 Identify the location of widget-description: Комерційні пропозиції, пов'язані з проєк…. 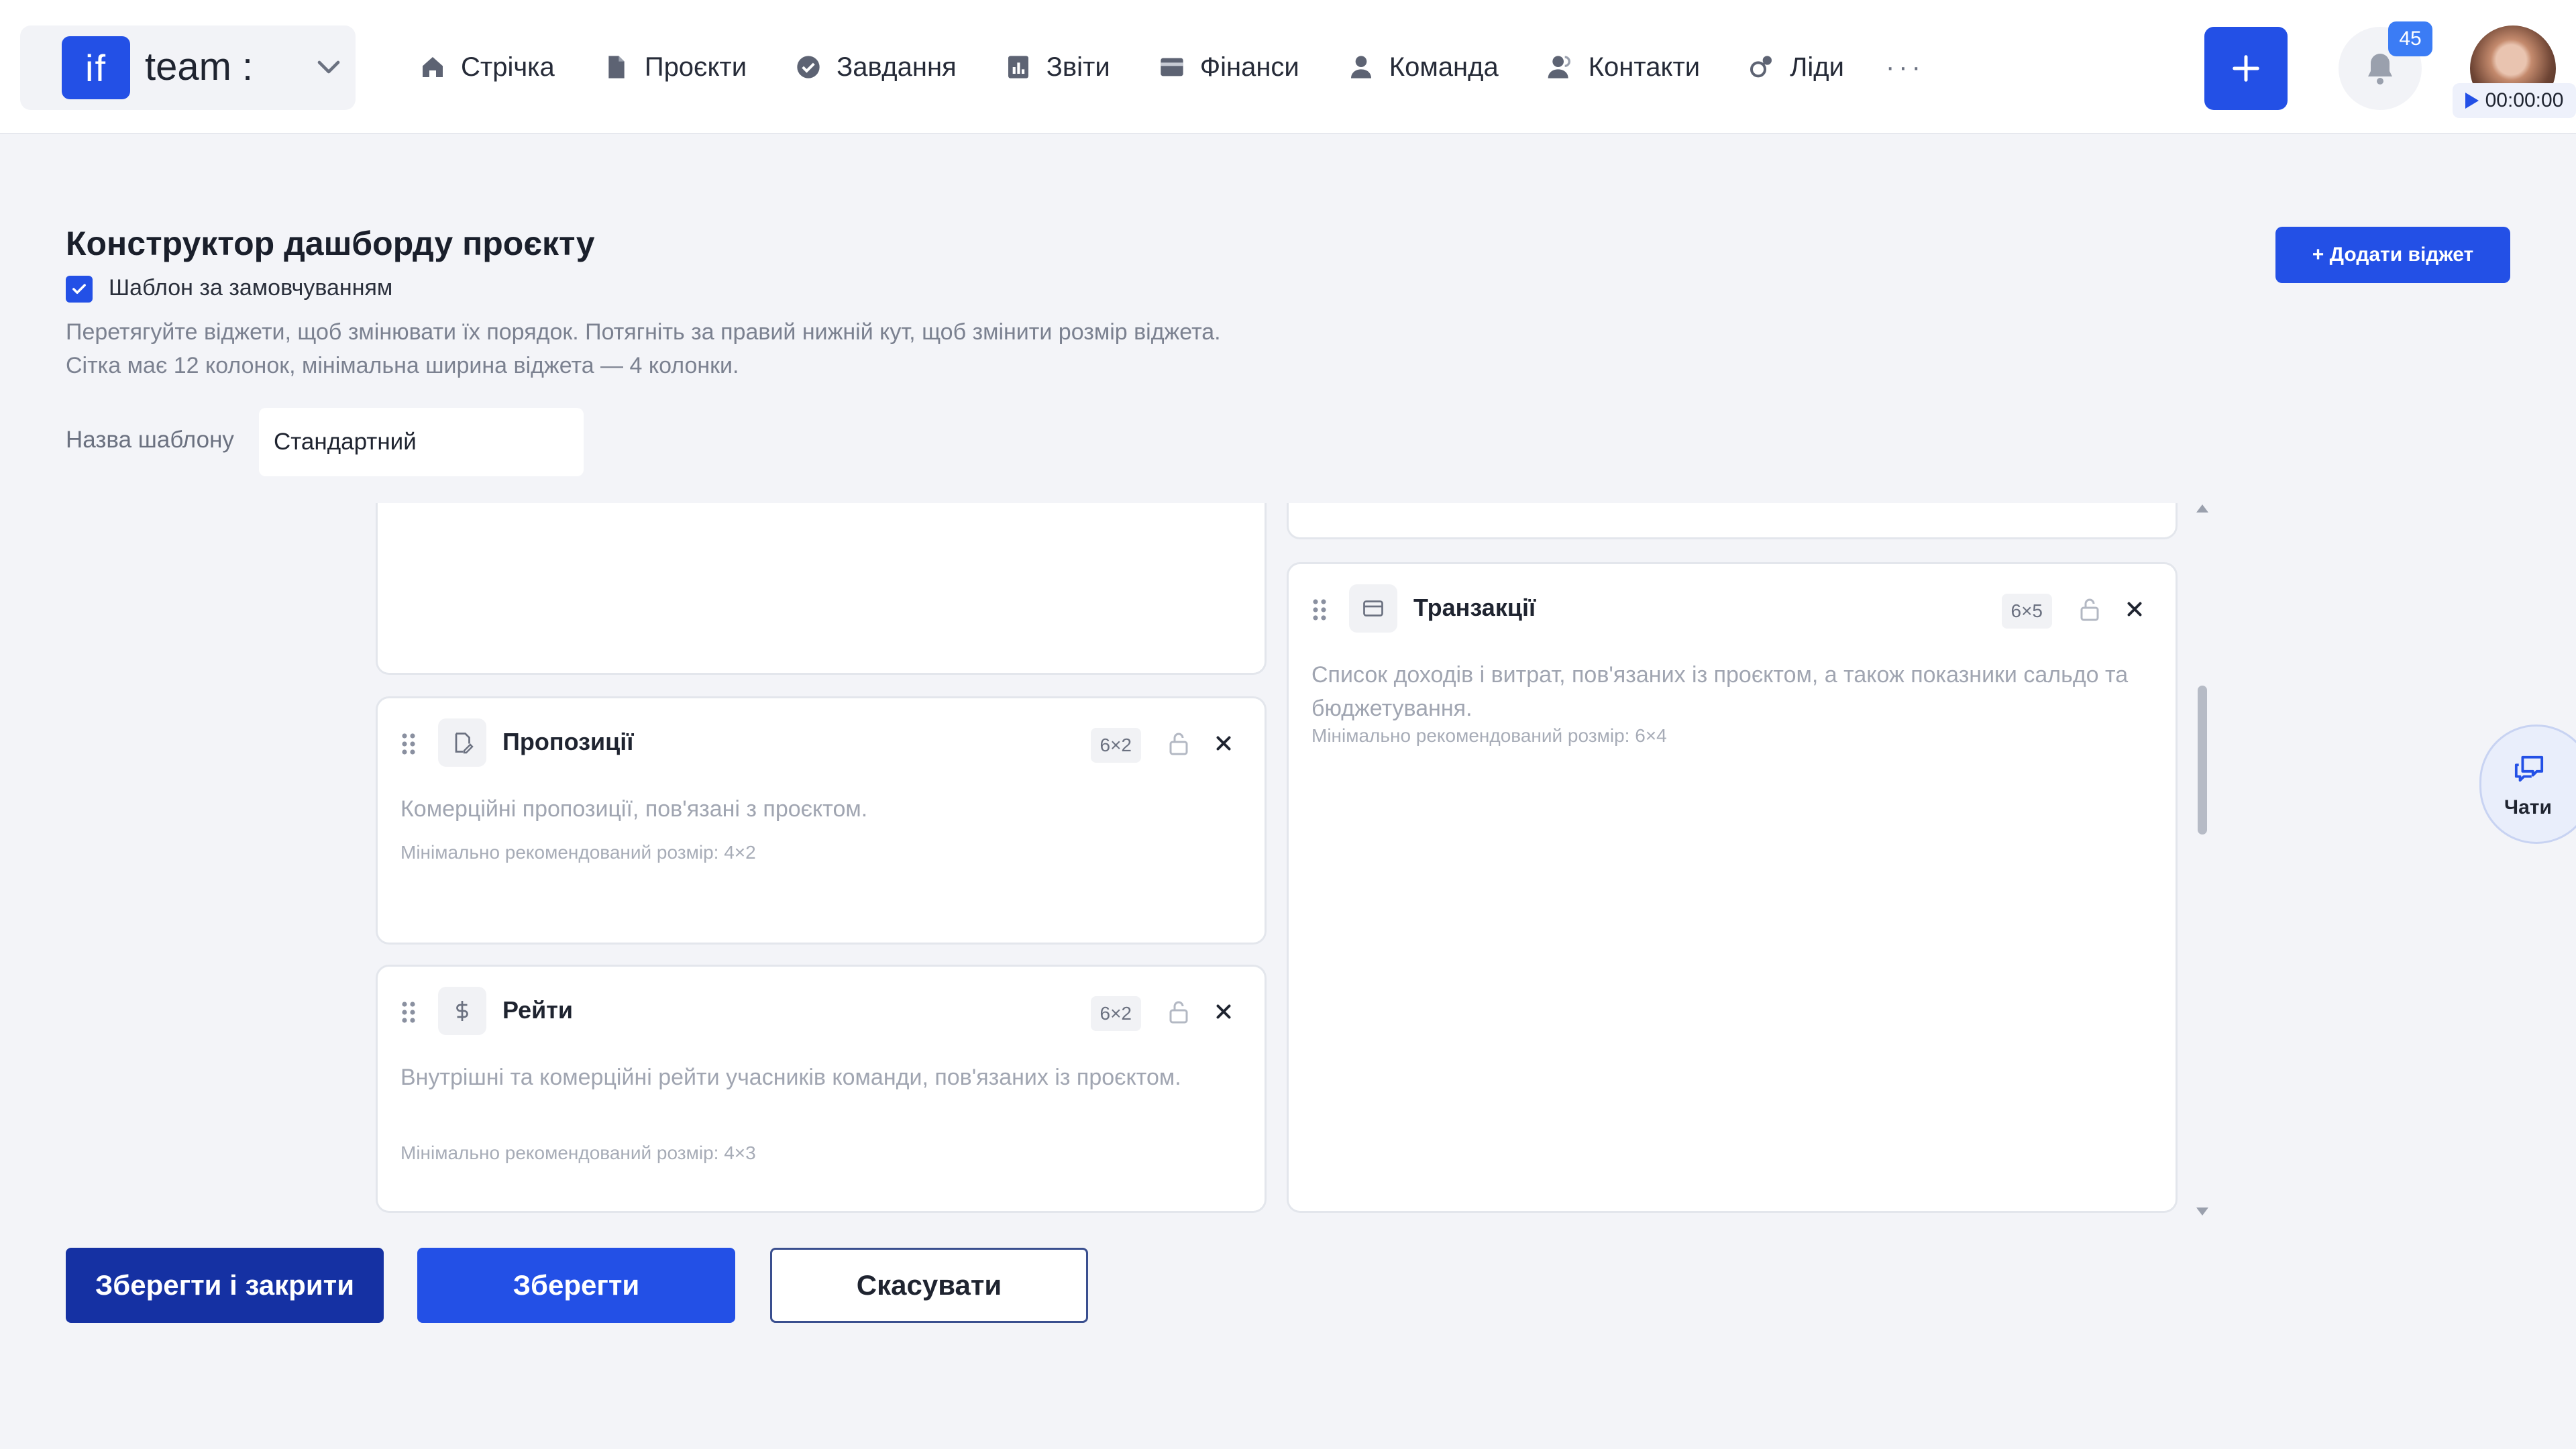
(634, 809).